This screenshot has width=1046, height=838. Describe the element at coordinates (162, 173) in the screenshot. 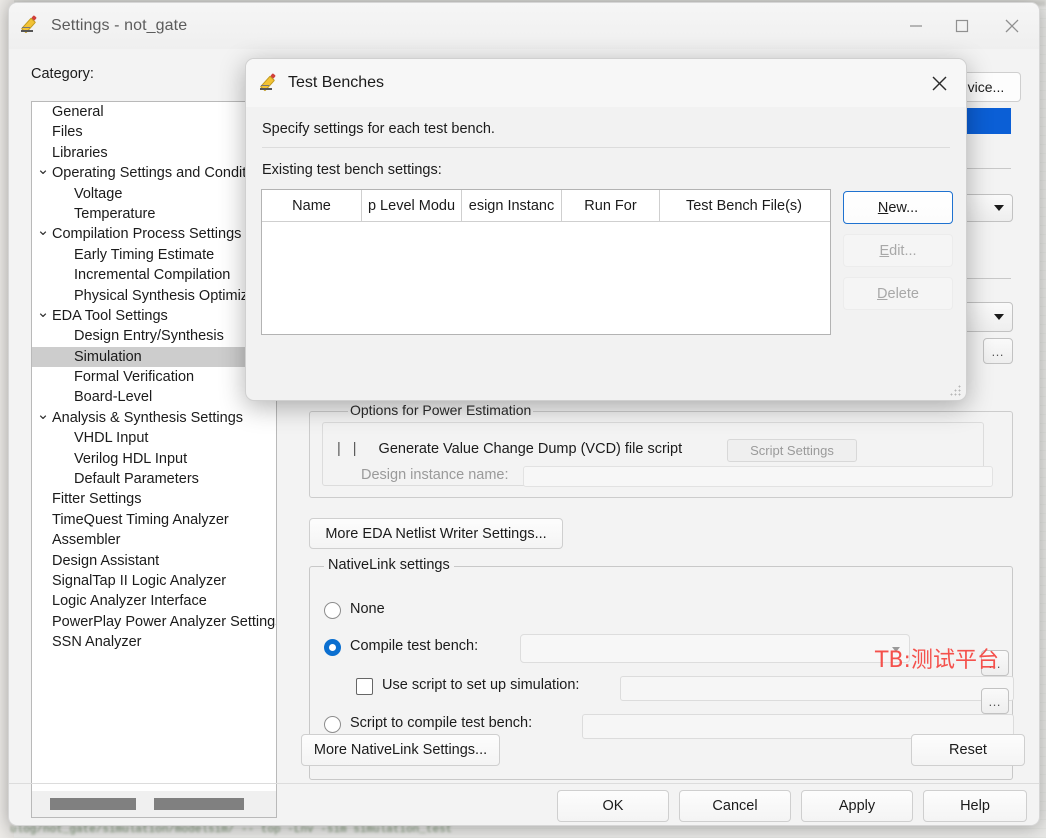

I see `tree-item-label: Operating Settings and Conditions` at that location.